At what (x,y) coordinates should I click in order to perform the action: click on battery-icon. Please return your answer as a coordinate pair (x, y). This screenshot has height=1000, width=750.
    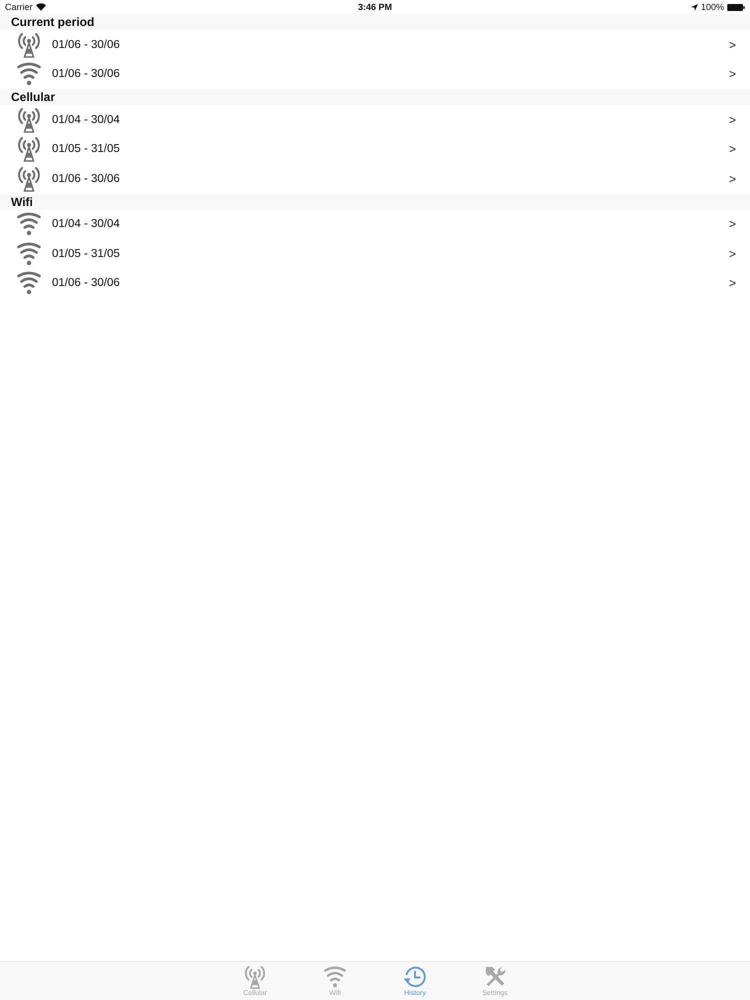
    Looking at the image, I should click on (736, 7).